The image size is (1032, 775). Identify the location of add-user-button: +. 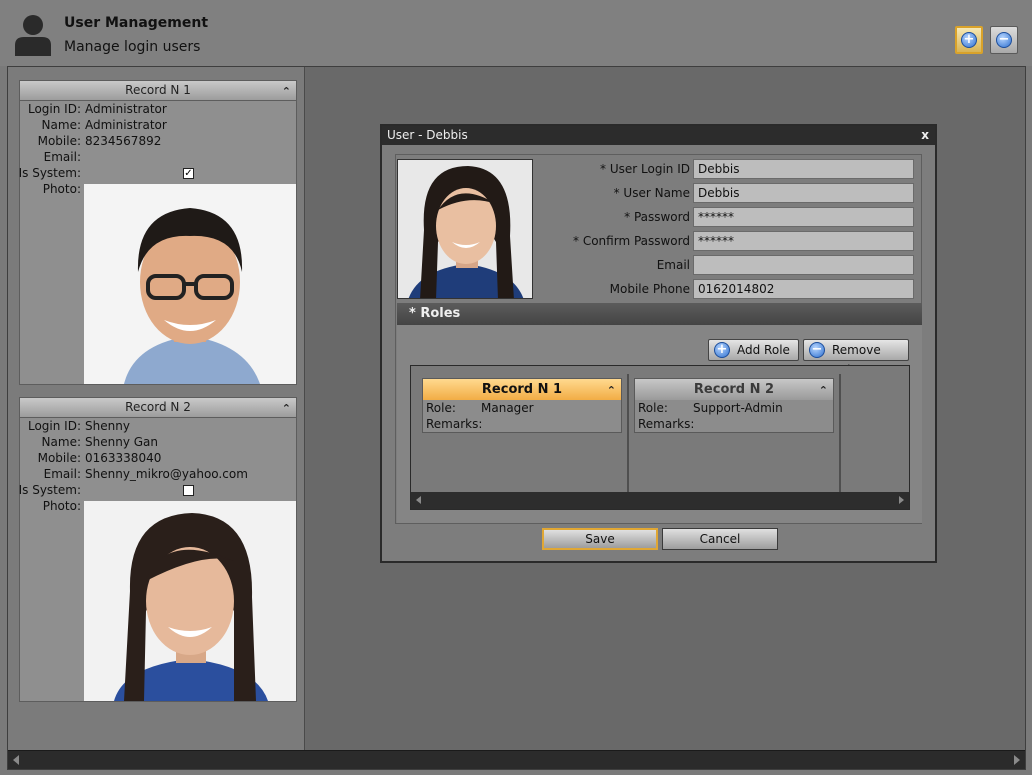
(969, 40).